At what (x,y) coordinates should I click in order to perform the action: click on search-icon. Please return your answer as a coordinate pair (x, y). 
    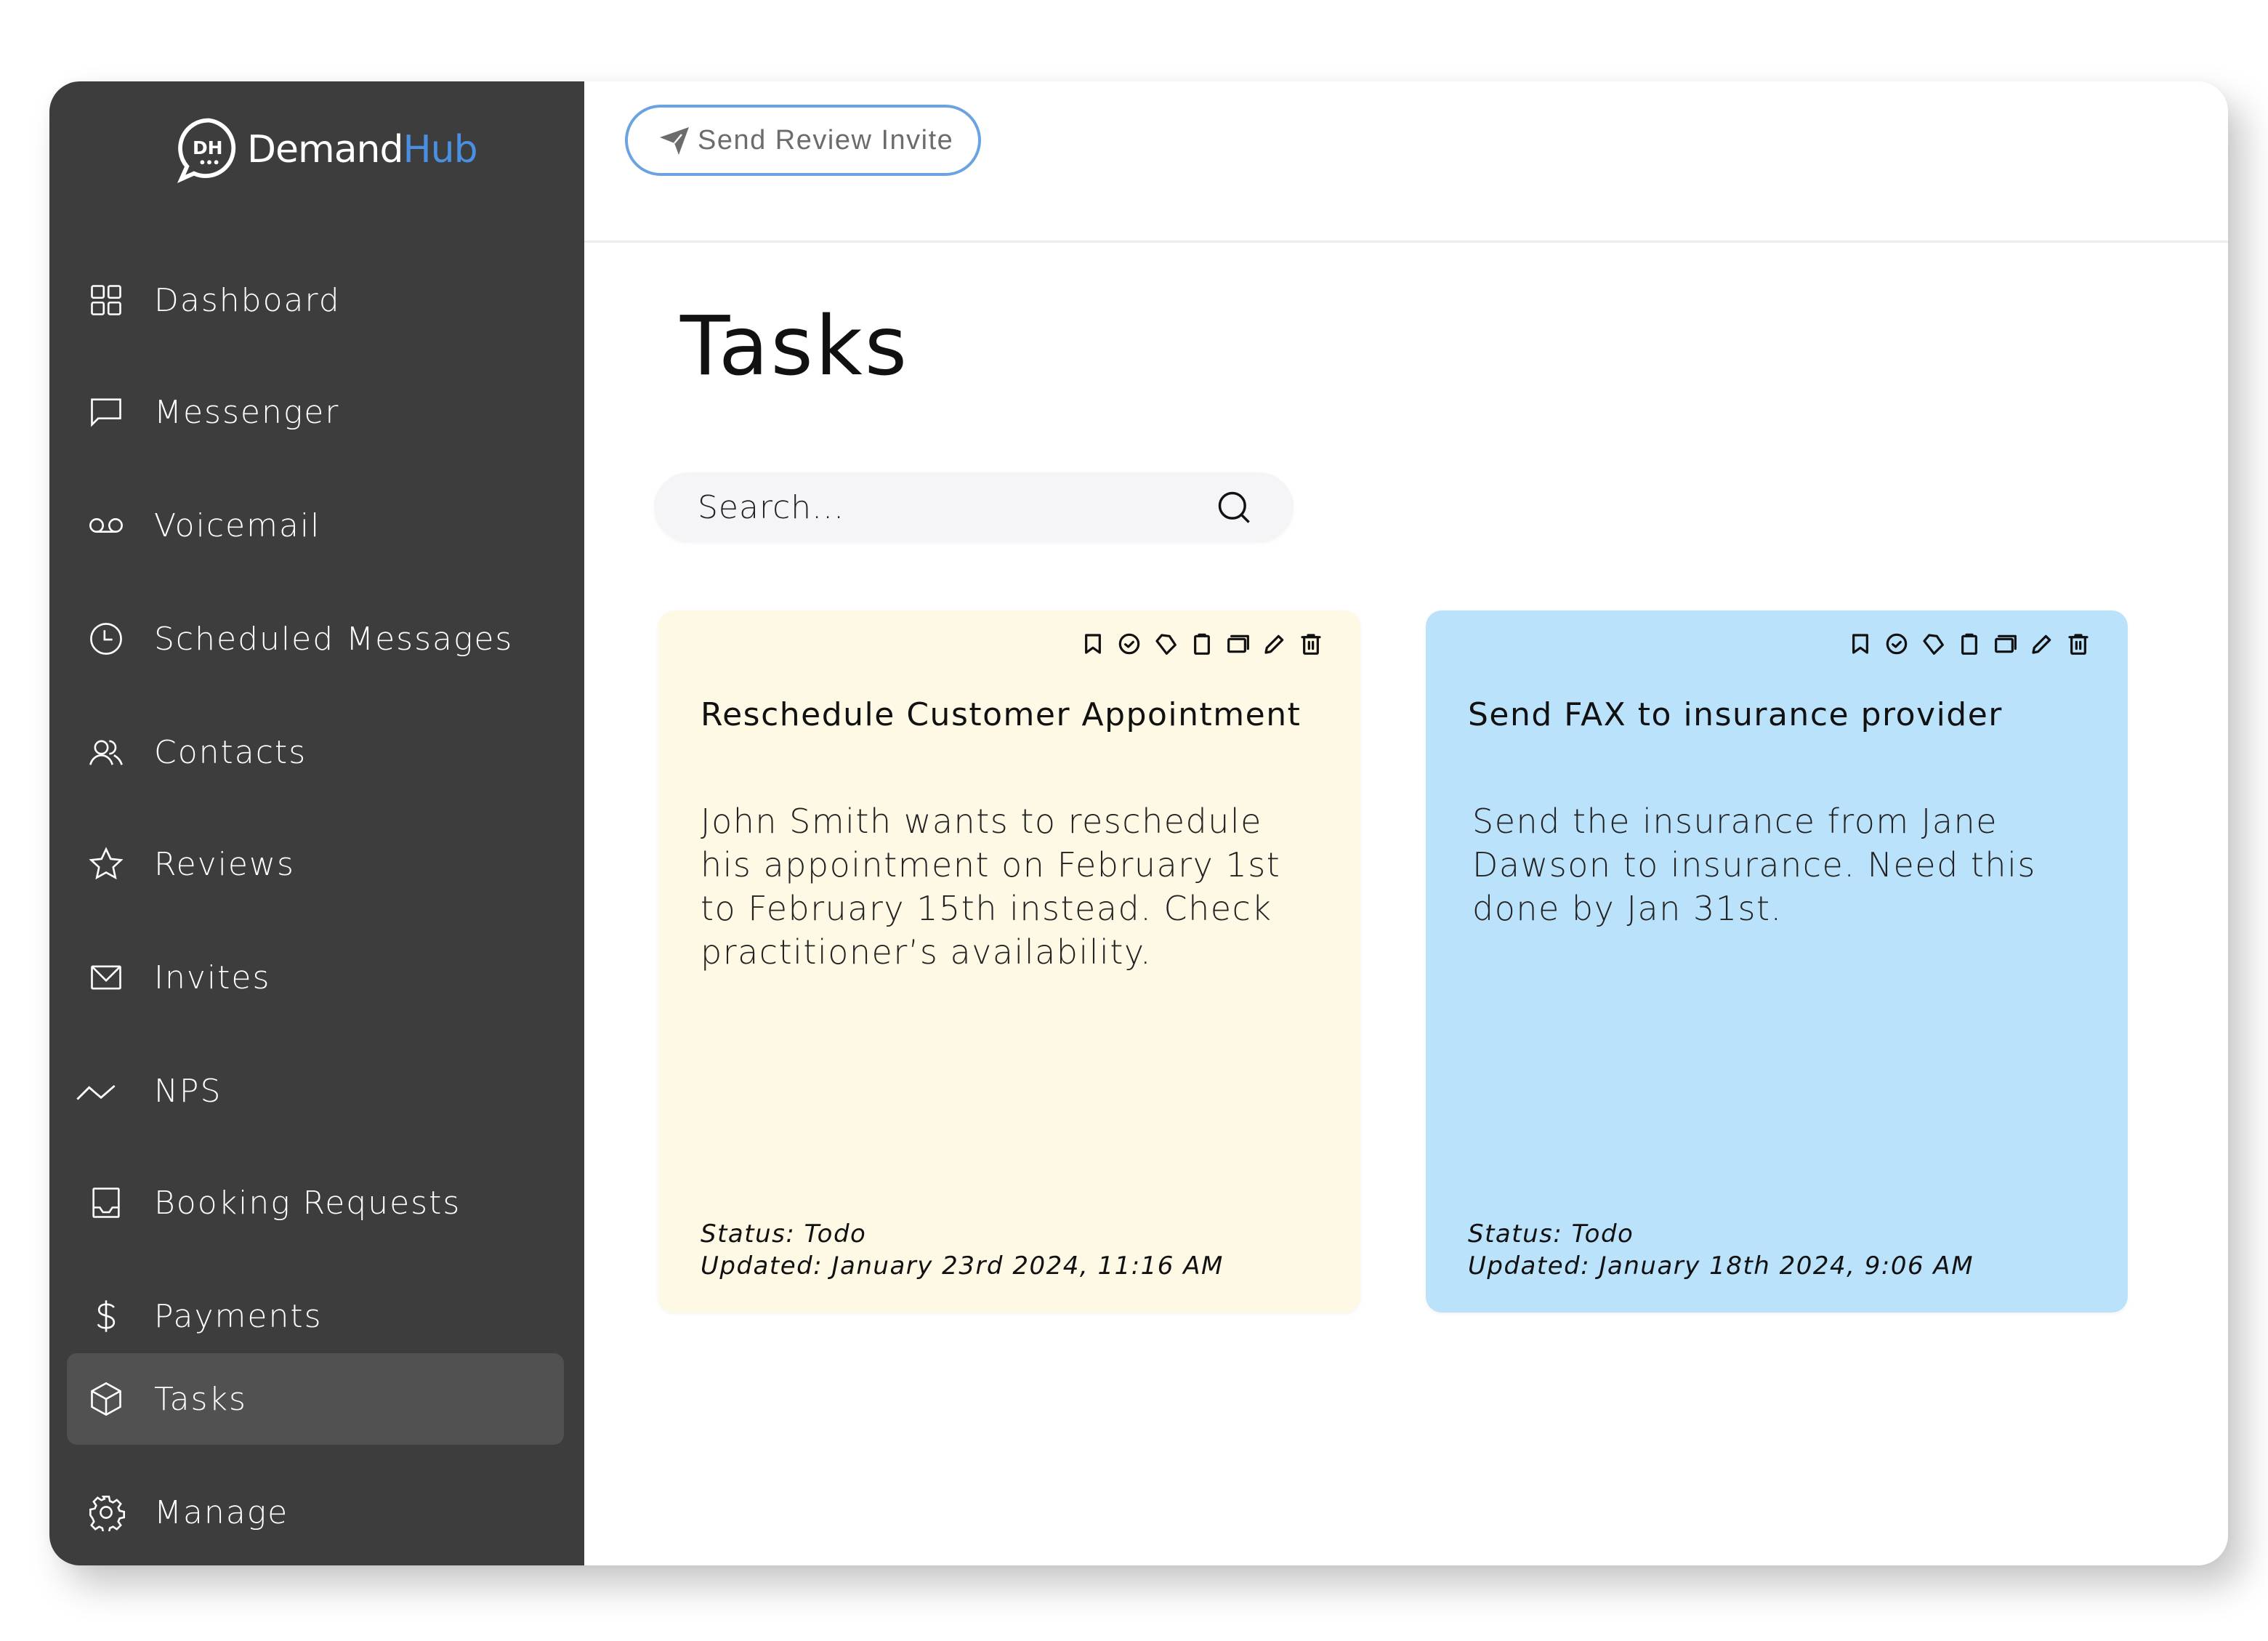
    Looking at the image, I should click on (1234, 507).